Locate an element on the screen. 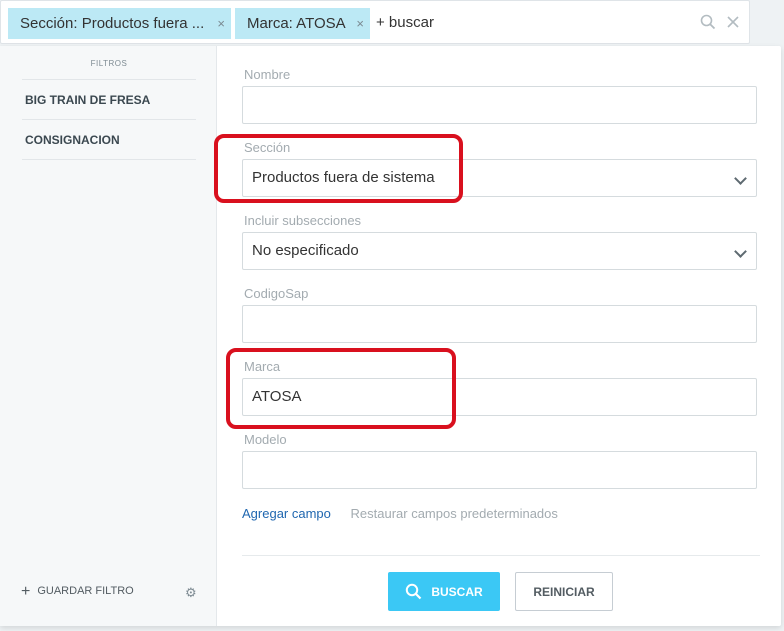  annotation-highlight-marca is located at coordinates (341, 388).